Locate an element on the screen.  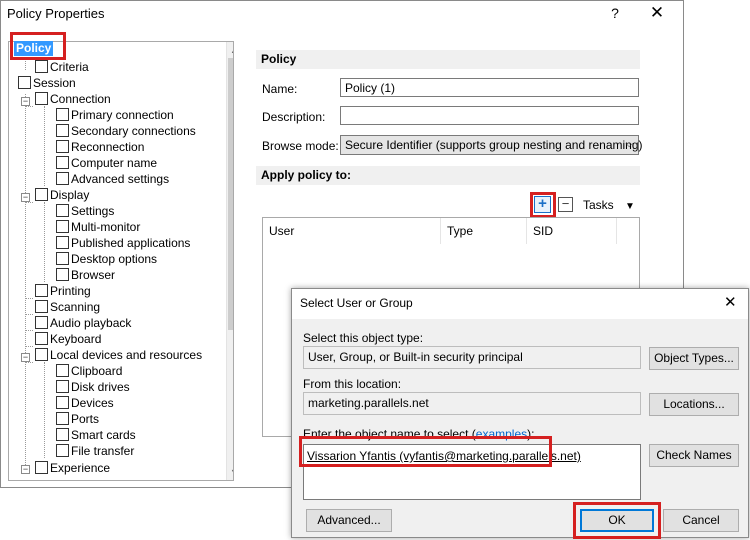
check-names-button: Check Names is located at coordinates (694, 455).